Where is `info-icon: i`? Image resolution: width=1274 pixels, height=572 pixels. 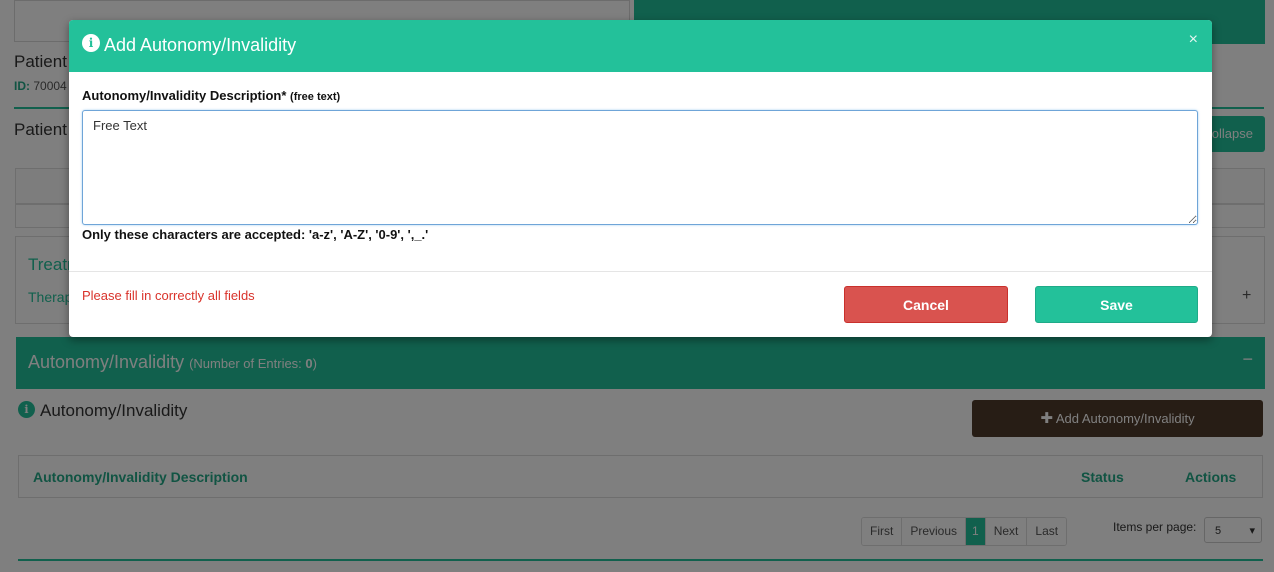
info-icon: i is located at coordinates (91, 43).